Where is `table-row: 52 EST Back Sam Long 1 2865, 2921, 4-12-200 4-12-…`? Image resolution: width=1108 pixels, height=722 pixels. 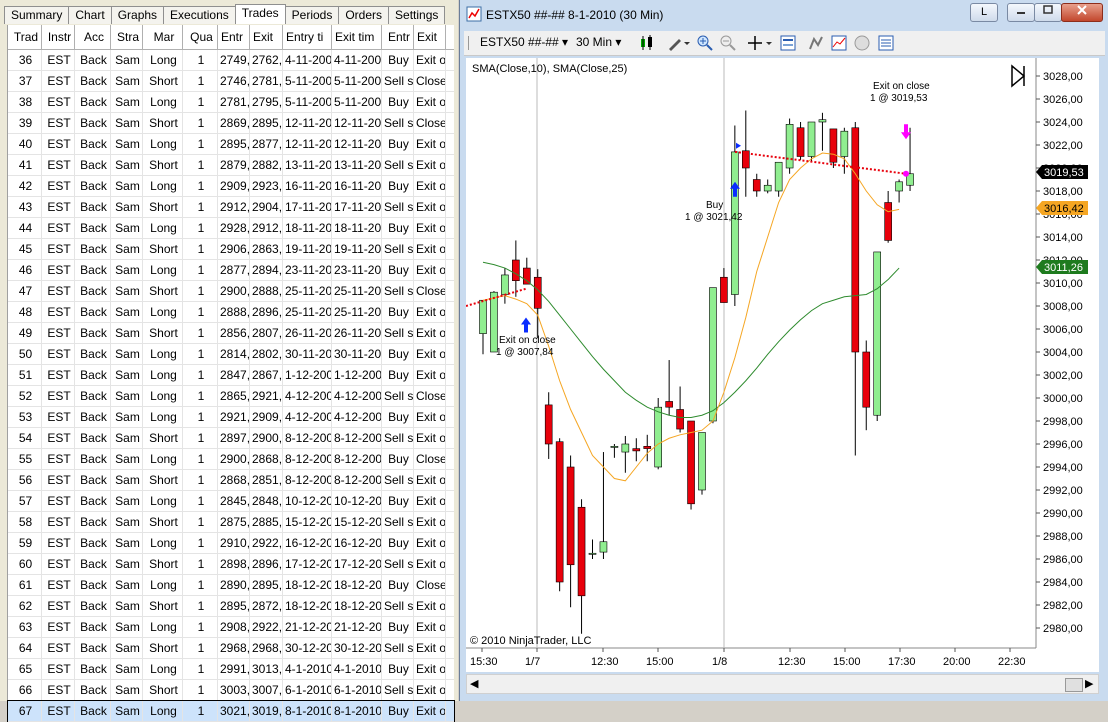
table-row: 52 EST Back Sam Long 1 2865, 2921, 4-12-200 4-12-… is located at coordinates (231, 396).